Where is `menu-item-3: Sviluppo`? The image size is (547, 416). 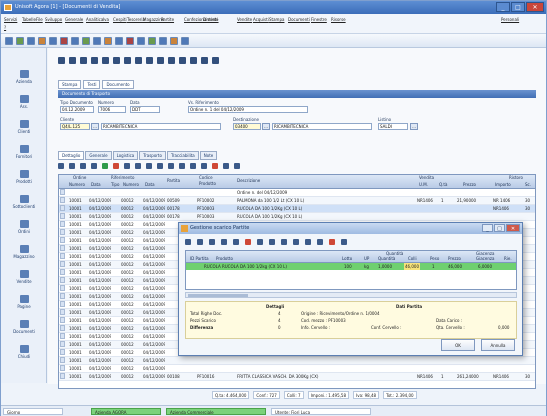 menu-item-3: Sviluppo is located at coordinates (53, 19).